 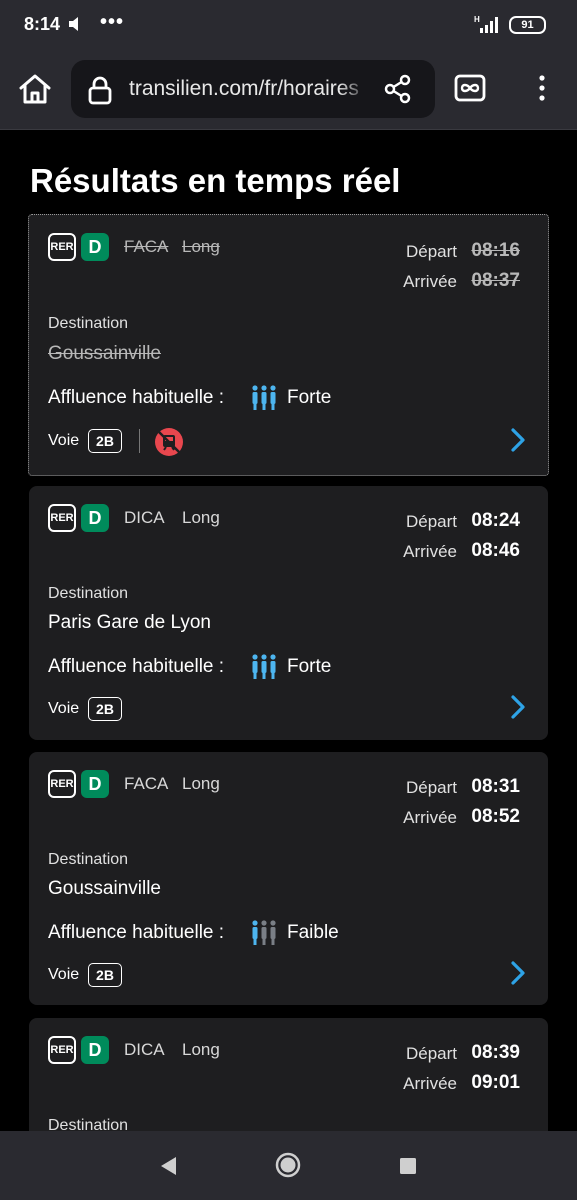 What do you see at coordinates (408, 1166) in the screenshot?
I see `recents-icon` at bounding box center [408, 1166].